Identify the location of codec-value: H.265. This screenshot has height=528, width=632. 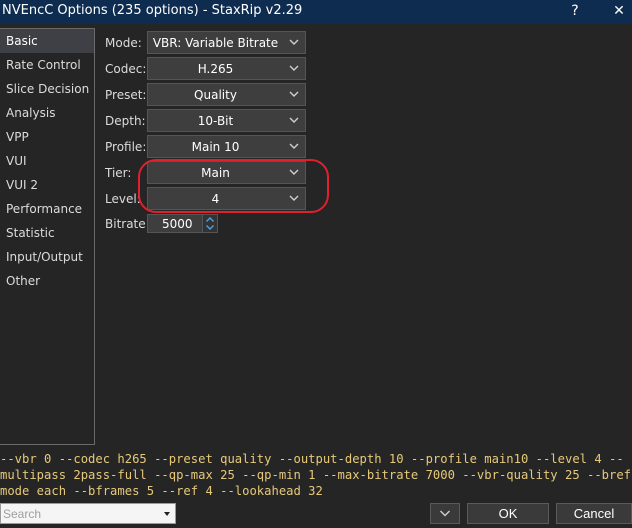
(215, 69).